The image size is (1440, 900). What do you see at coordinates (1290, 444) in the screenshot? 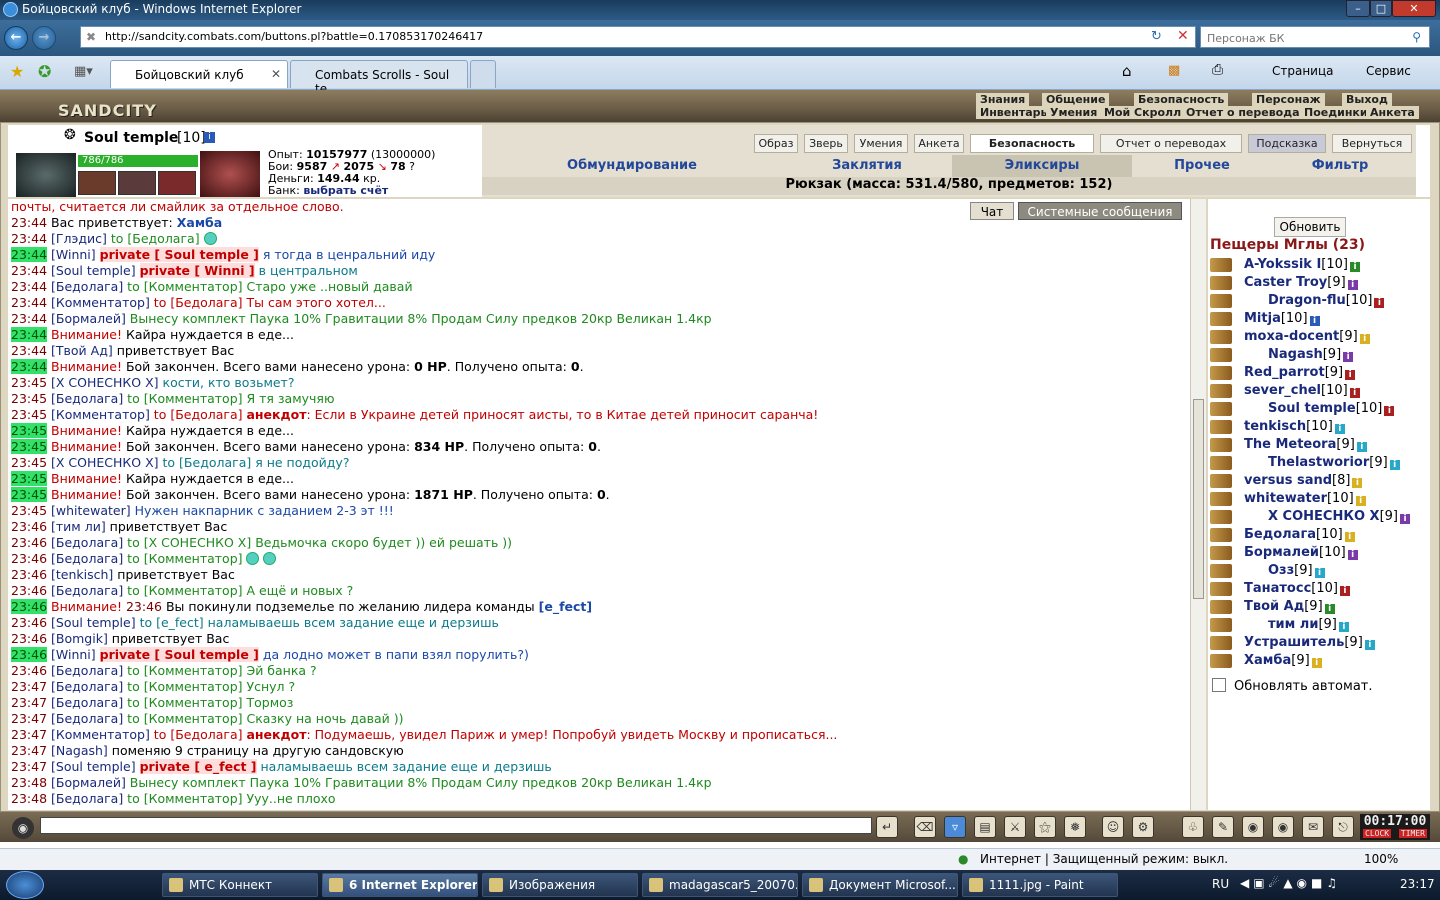
I see `player-name: The Meteora` at bounding box center [1290, 444].